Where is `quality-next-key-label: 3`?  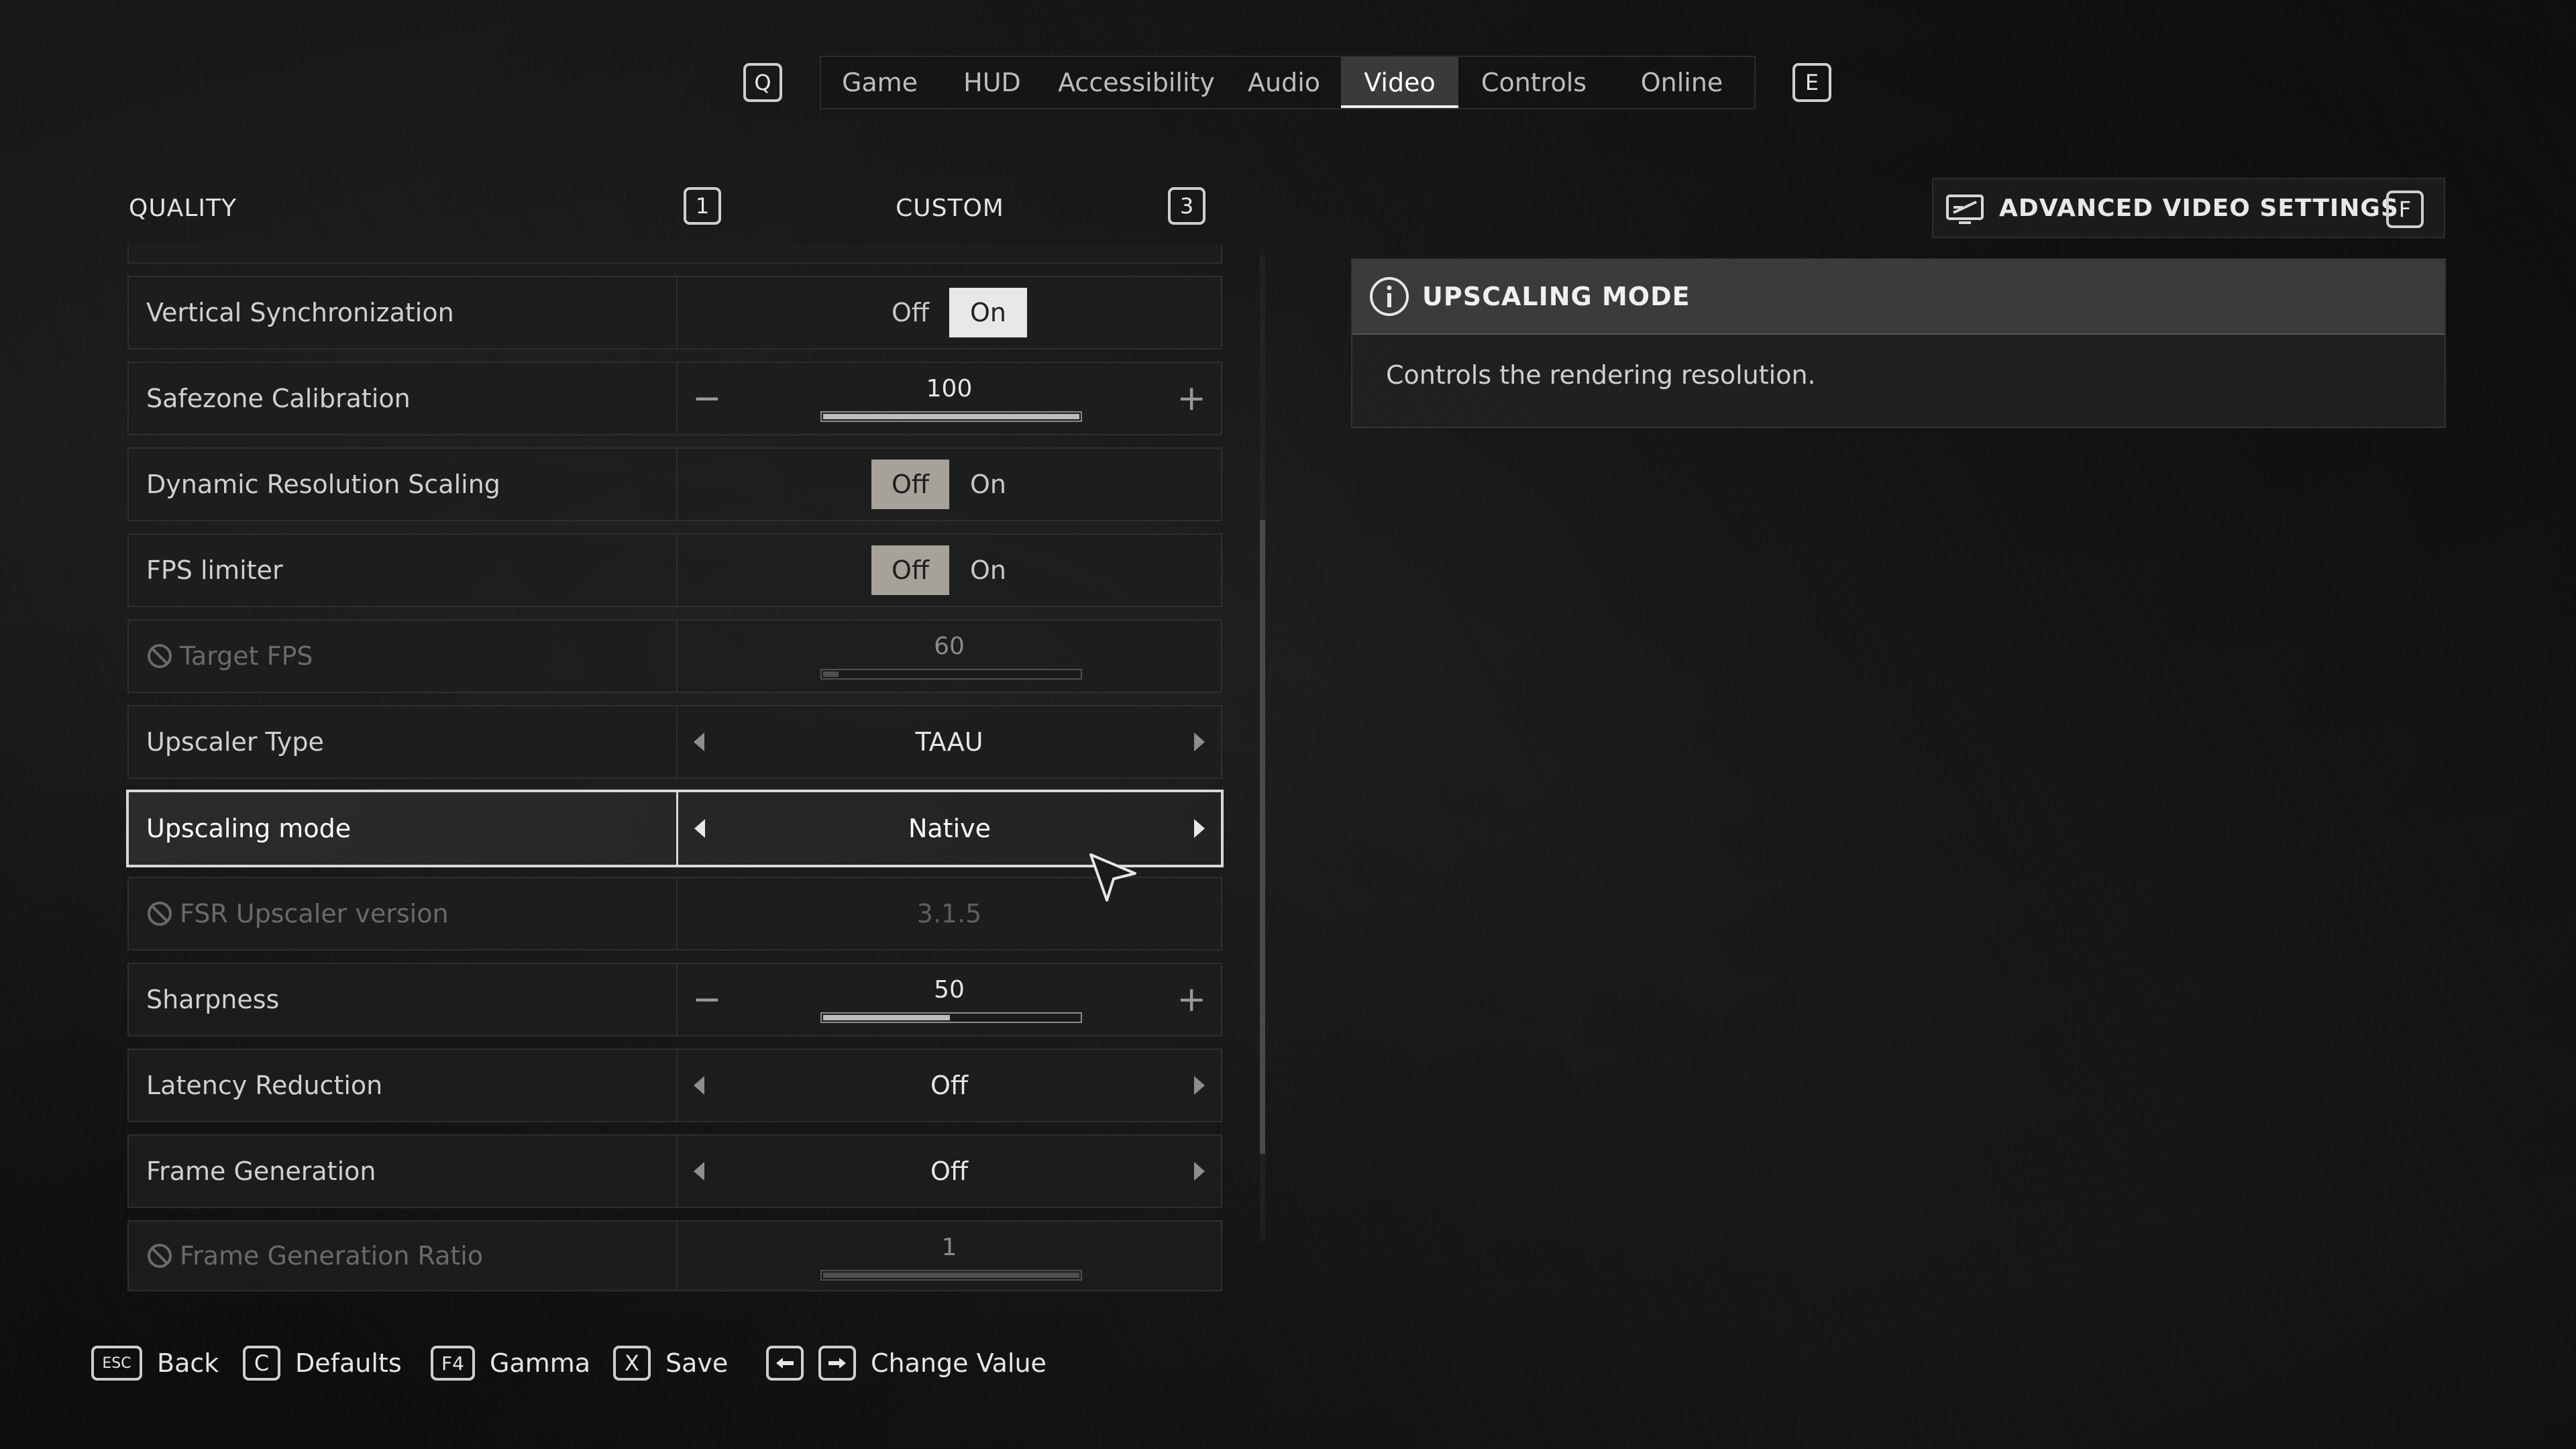
quality-next-key-label: 3 is located at coordinates (1186, 206).